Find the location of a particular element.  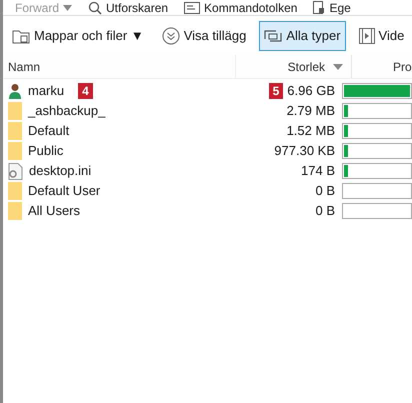

file-name: Default User is located at coordinates (64, 191).